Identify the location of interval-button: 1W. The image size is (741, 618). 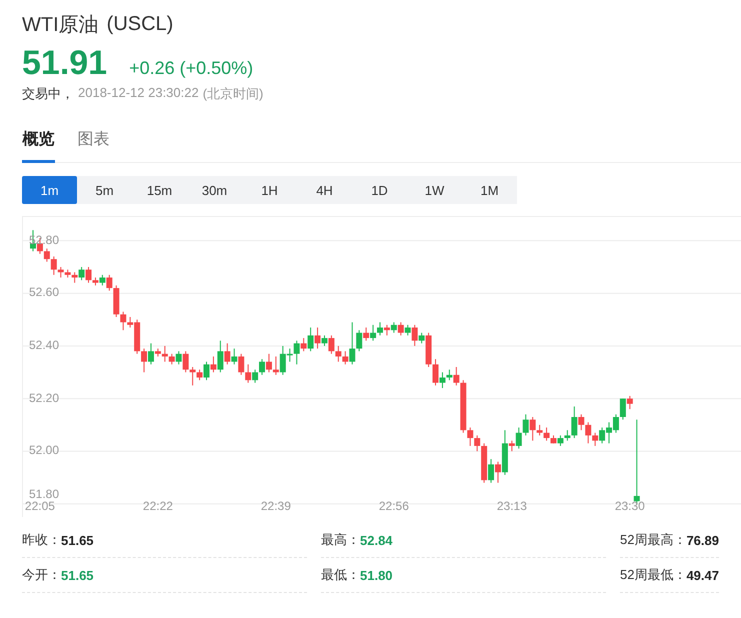
(434, 190).